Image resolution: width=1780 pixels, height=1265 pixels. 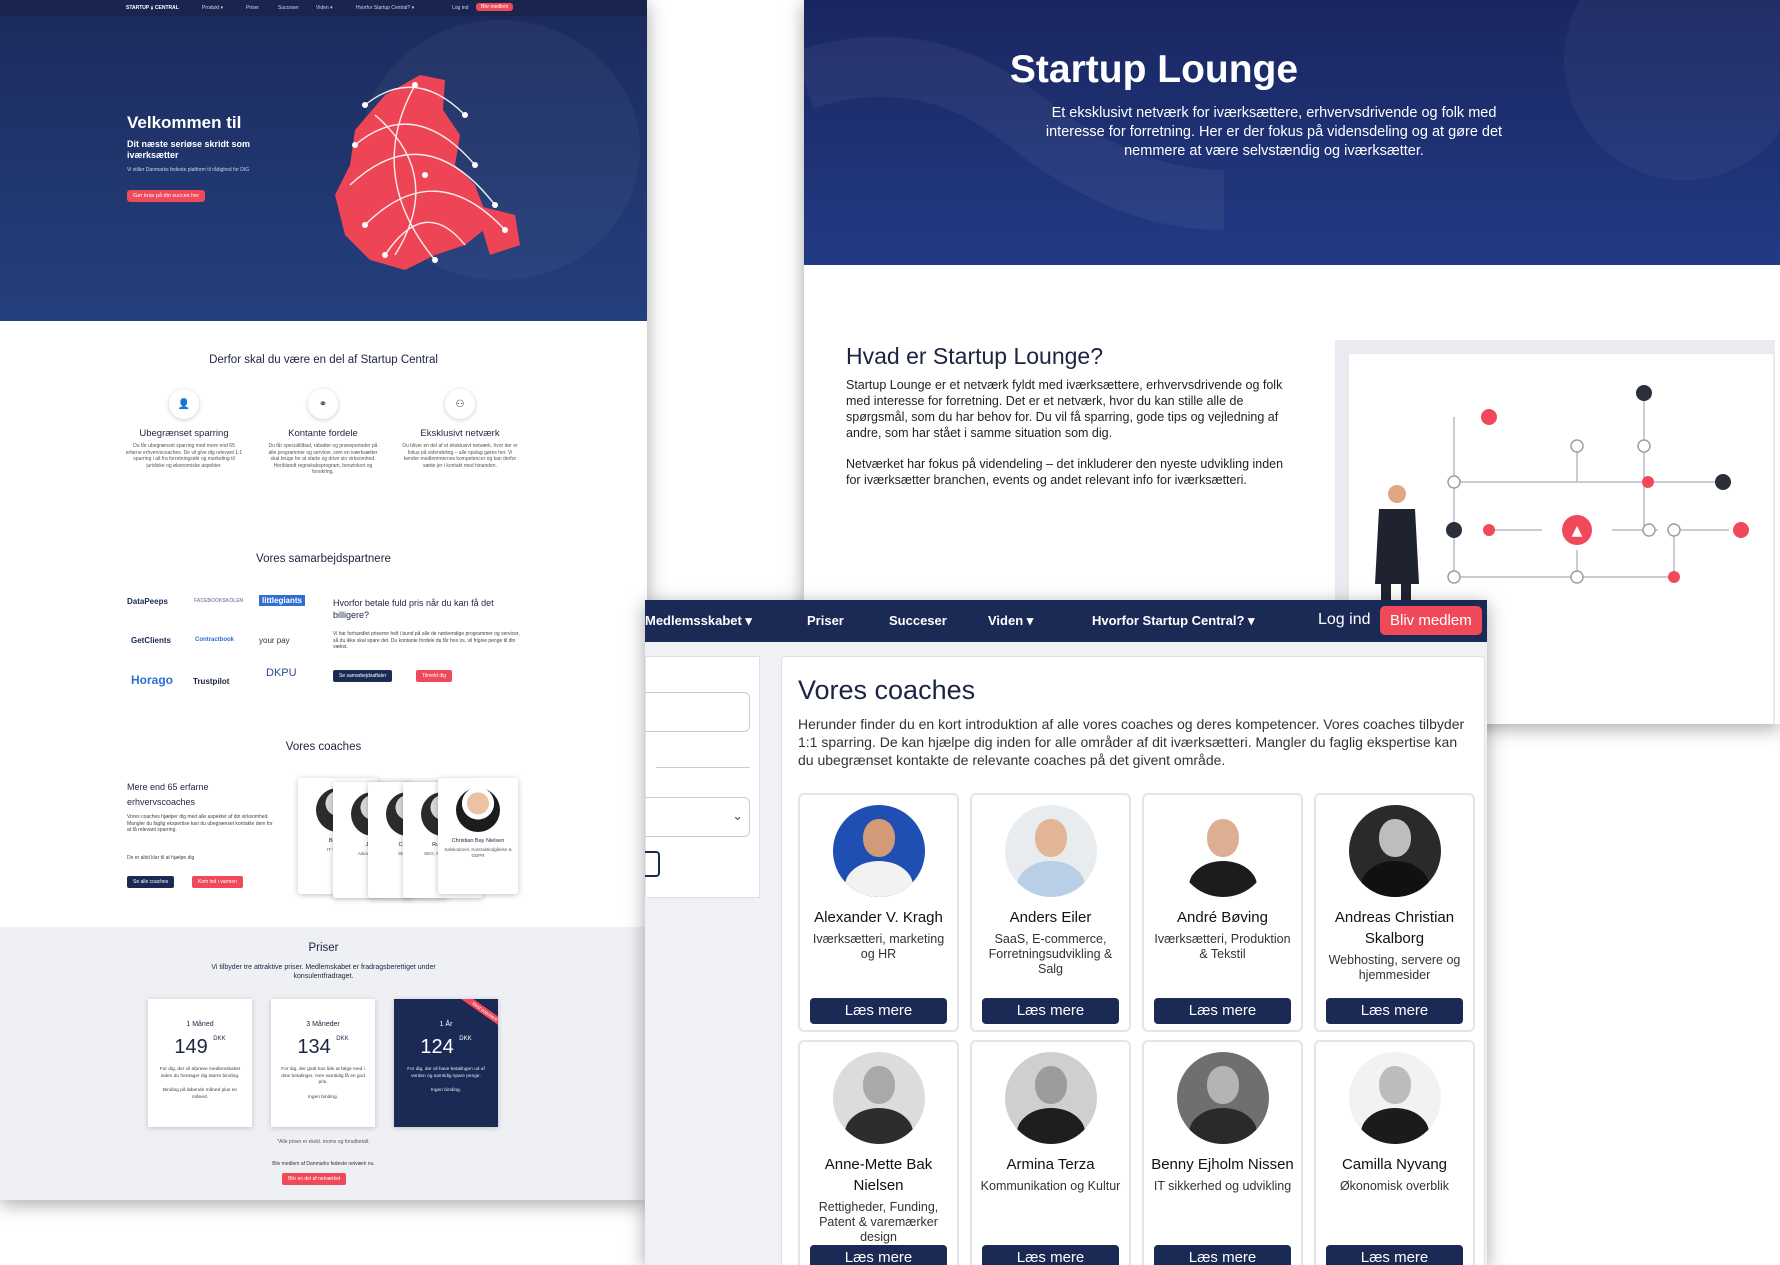 What do you see at coordinates (184, 433) in the screenshot?
I see `feature-title: Ubegrænset sparring` at bounding box center [184, 433].